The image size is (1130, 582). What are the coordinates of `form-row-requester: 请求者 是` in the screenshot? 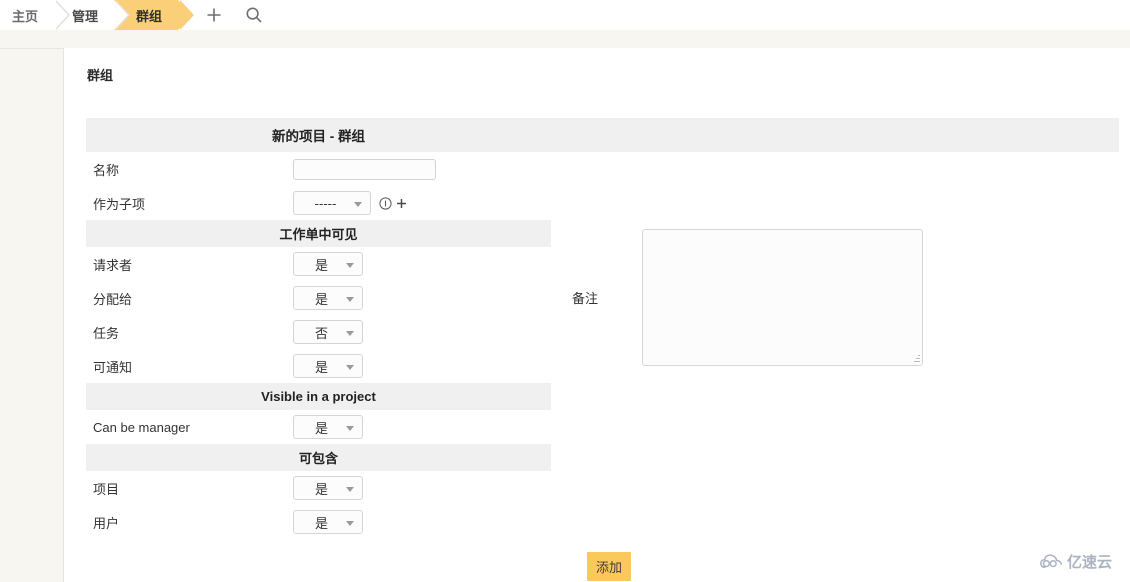 It's located at (318, 264).